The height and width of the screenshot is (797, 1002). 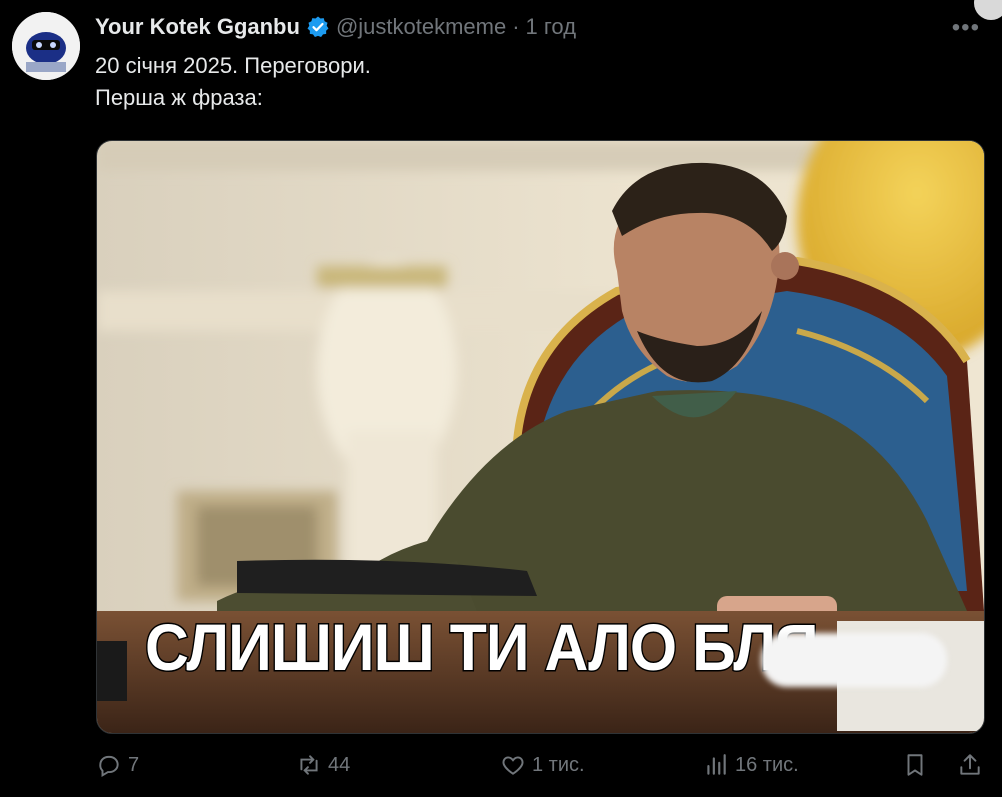 I want to click on views-button: 16 тис., so click(x=751, y=765).